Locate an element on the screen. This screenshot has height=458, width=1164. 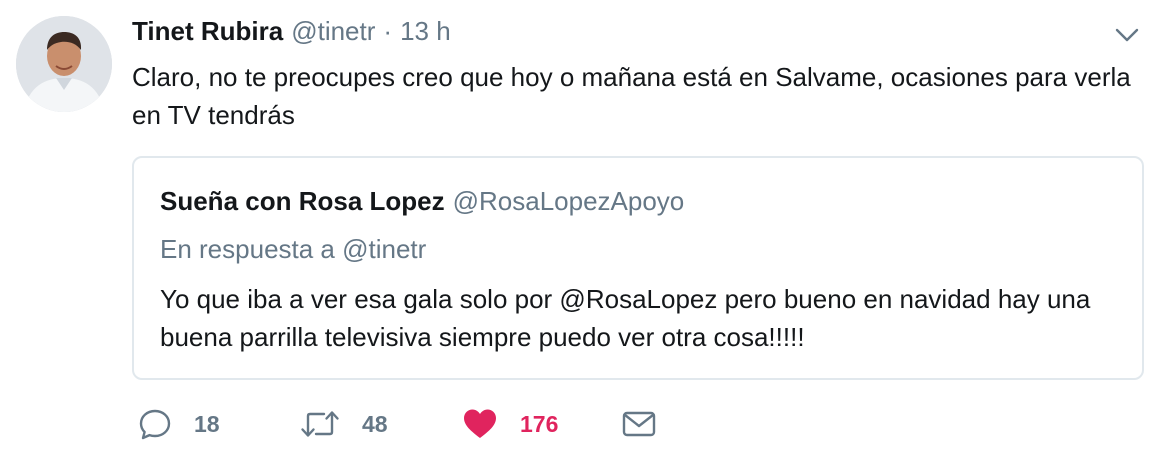
avatar-image is located at coordinates (64, 64).